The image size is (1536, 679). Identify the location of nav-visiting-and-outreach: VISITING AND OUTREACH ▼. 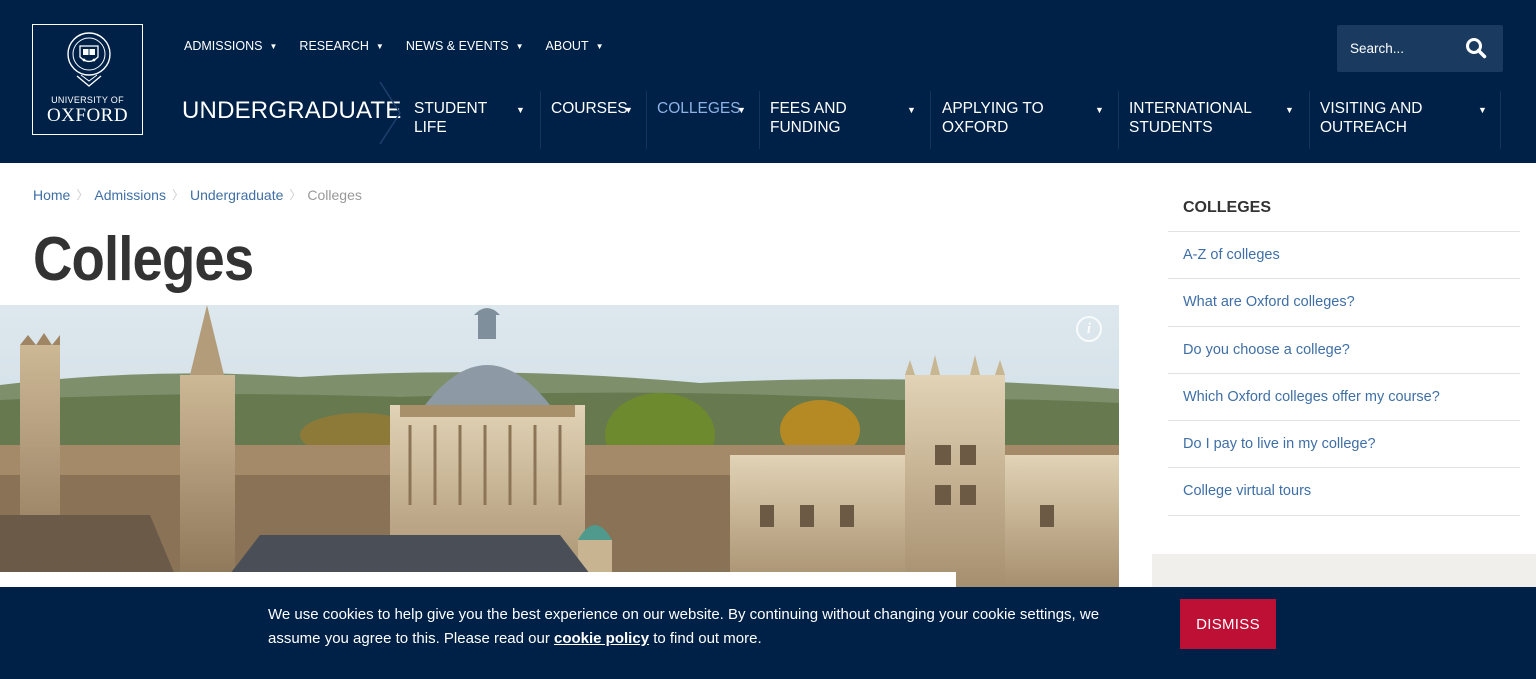
(1405, 120).